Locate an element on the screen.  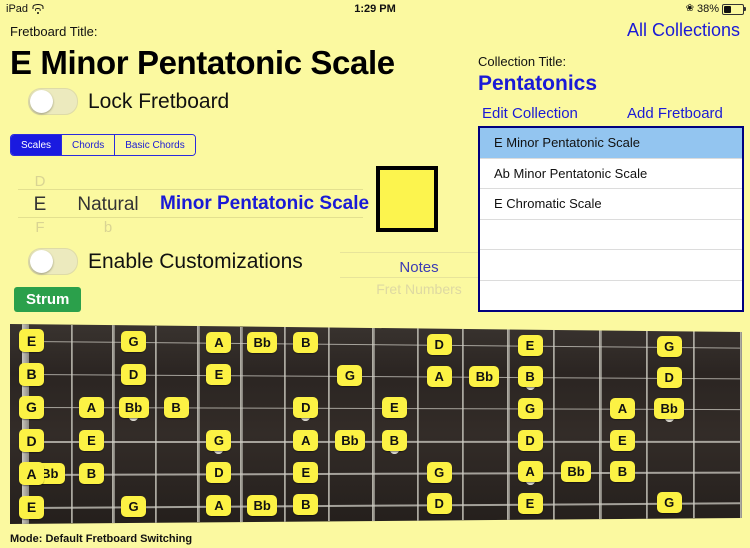
lock-fretboard-row: Lock Fretboard is located at coordinates (128, 101).